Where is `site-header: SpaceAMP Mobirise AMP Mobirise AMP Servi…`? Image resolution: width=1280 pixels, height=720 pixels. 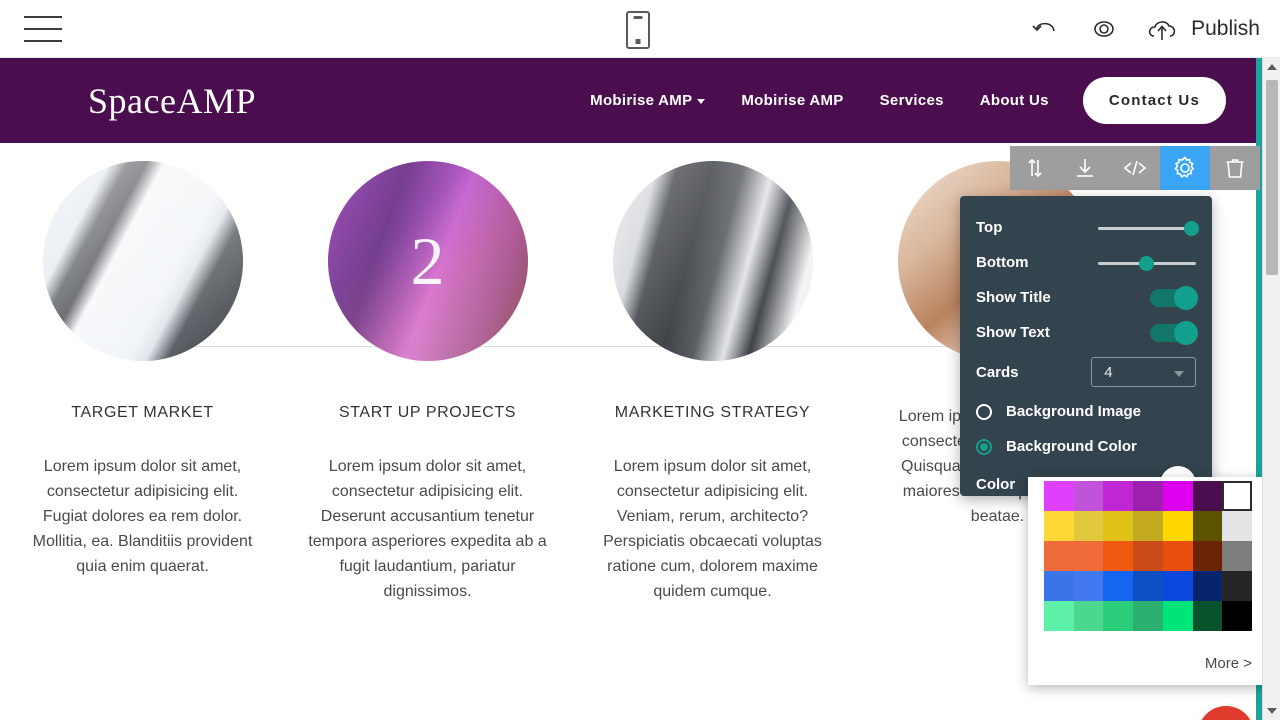 site-header: SpaceAMP Mobirise AMP Mobirise AMP Servi… is located at coordinates (628, 100).